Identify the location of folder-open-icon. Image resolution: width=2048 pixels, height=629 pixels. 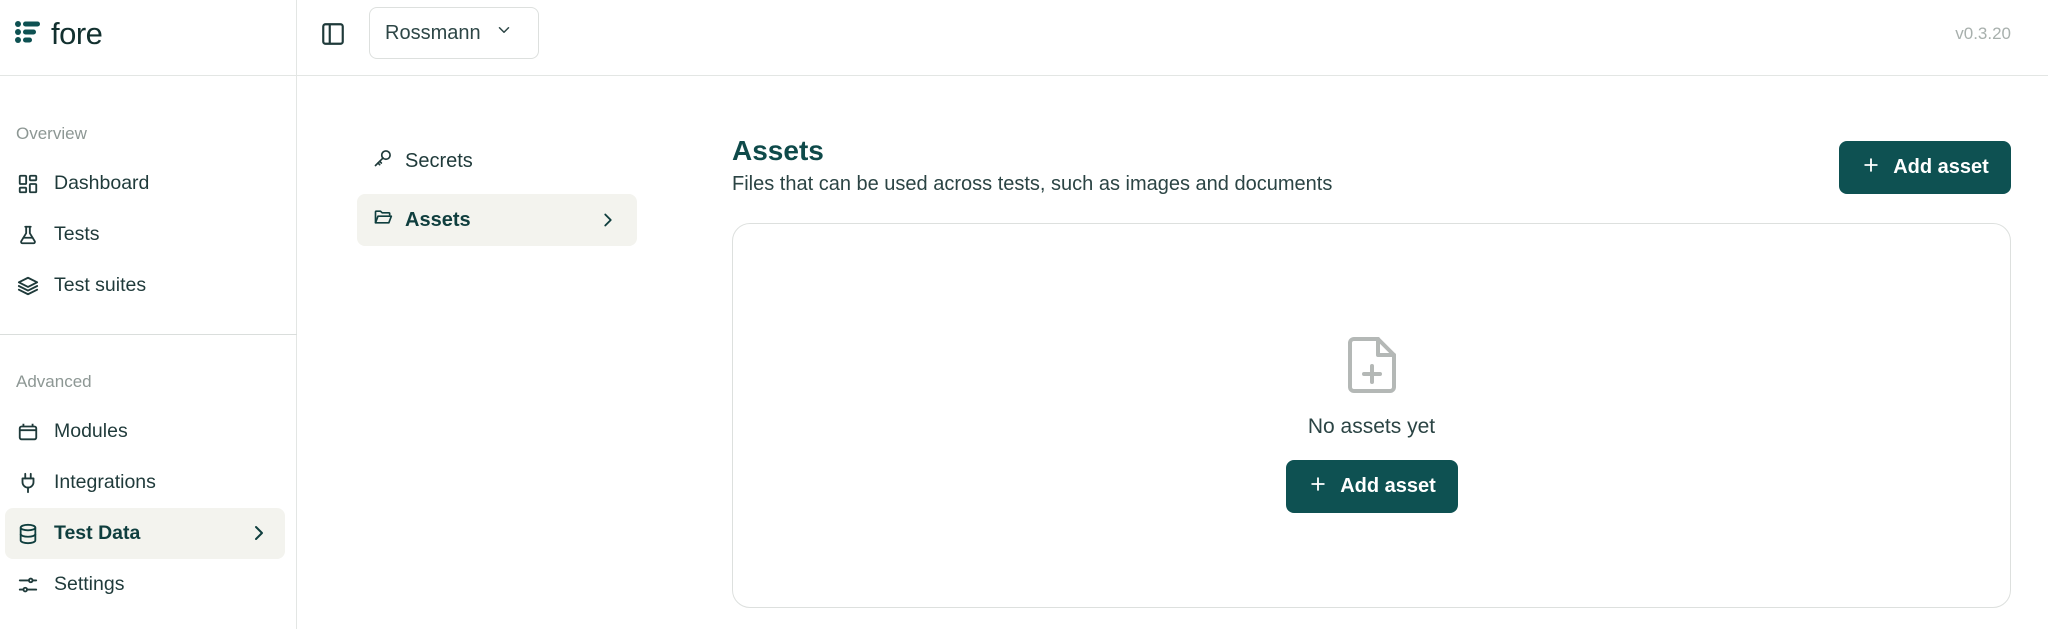
(383, 220).